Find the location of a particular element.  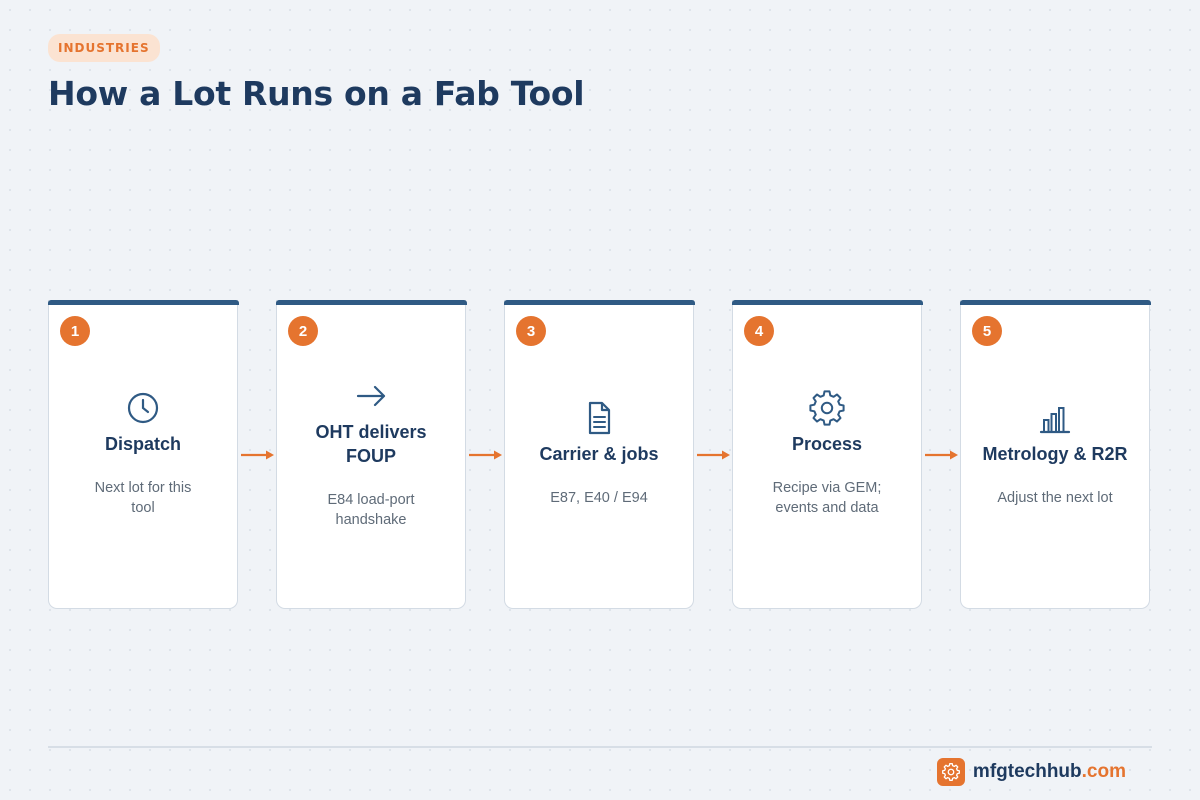

section-tag: INDUSTRIES is located at coordinates (104, 48).